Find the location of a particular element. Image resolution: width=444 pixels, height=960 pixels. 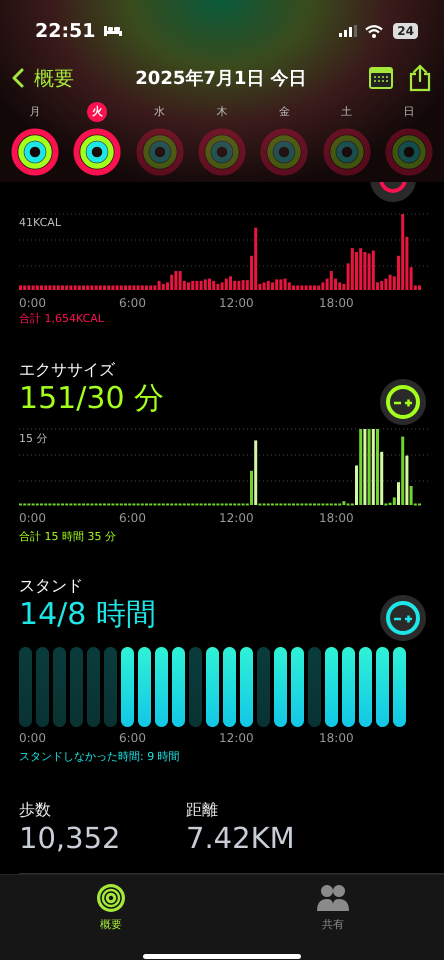

weekday-label: 火 is located at coordinates (97, 112).